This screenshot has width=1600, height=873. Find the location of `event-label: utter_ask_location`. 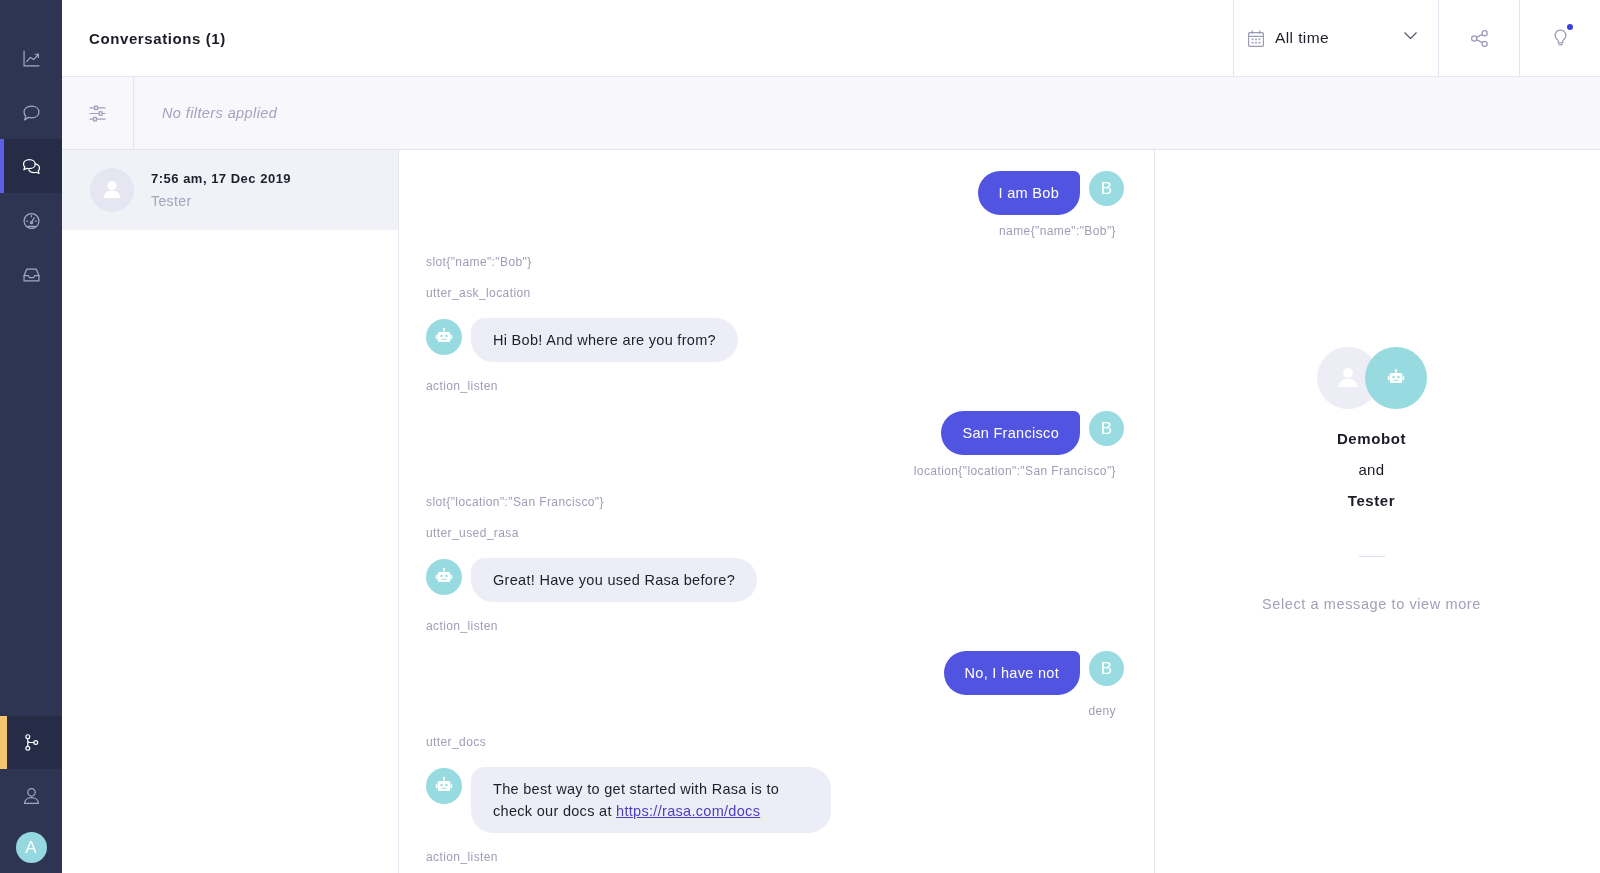

event-label: utter_ask_location is located at coordinates (478, 293).